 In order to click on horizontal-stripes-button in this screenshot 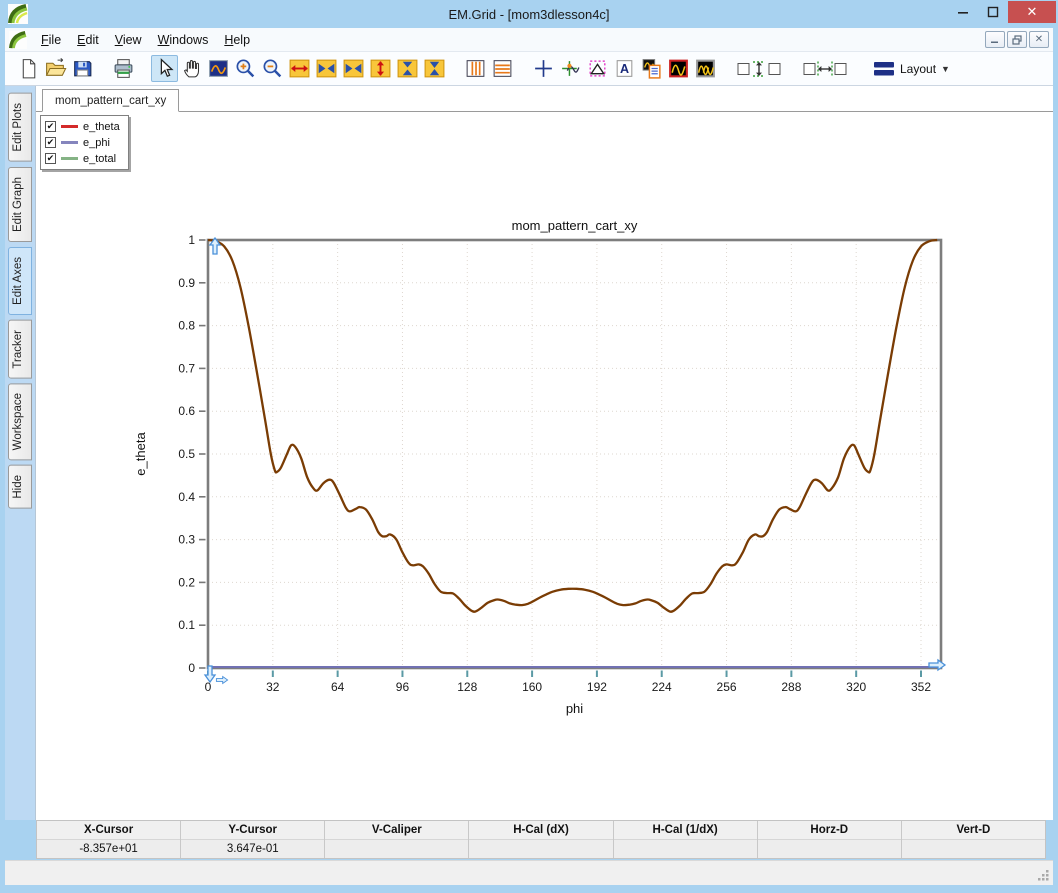, I will do `click(502, 68)`.